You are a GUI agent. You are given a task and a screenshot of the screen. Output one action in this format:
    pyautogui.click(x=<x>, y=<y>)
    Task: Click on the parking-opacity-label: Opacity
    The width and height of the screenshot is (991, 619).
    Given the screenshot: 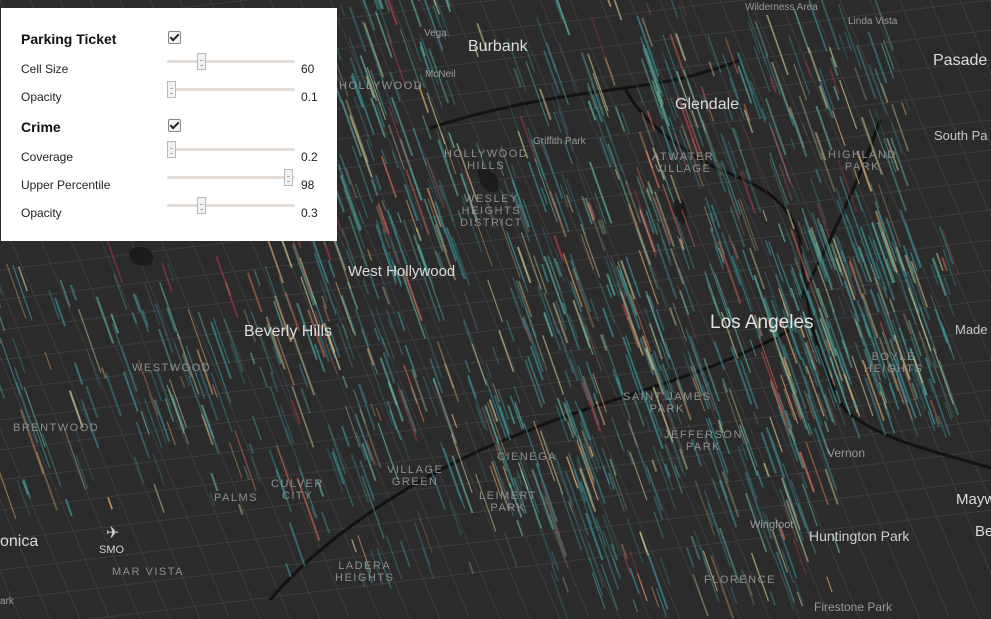 What is the action you would take?
    pyautogui.click(x=41, y=97)
    